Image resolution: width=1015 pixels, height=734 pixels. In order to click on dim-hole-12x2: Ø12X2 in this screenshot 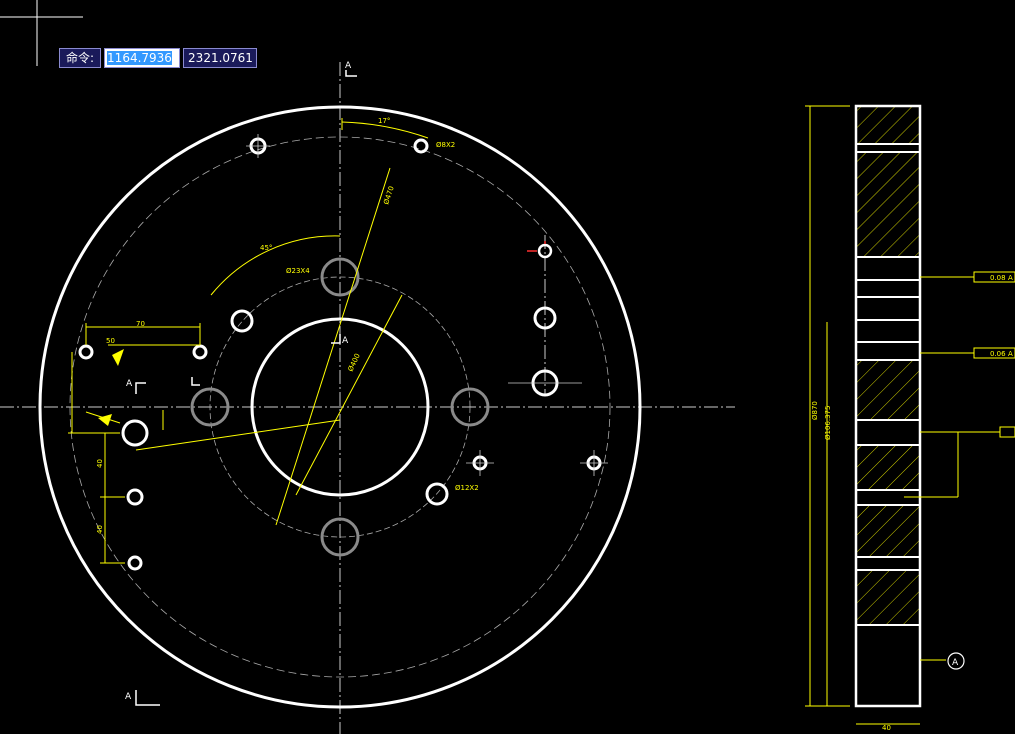, I will do `click(467, 488)`.